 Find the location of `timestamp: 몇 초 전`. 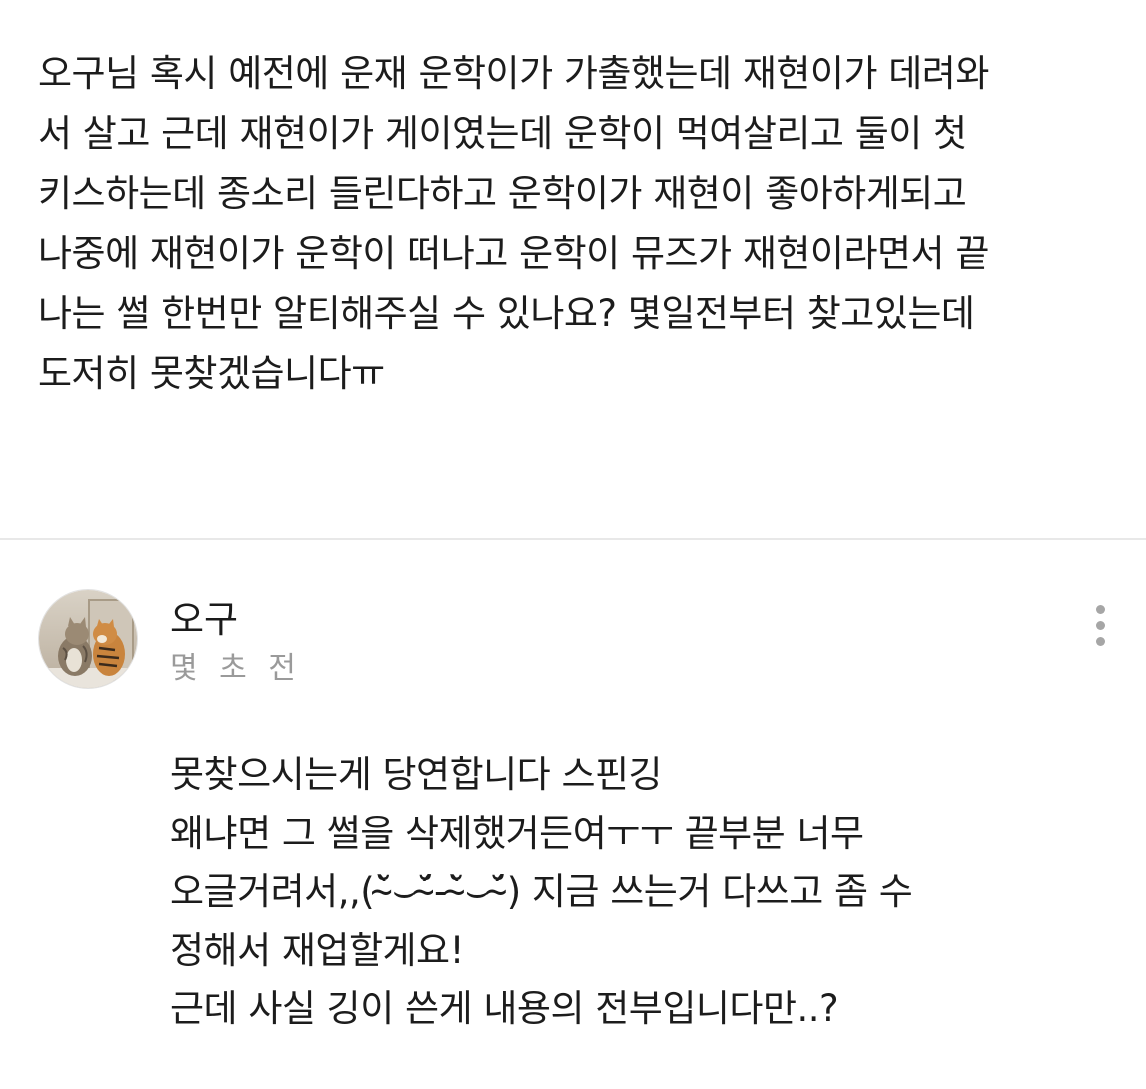

timestamp: 몇 초 전 is located at coordinates (236, 668).